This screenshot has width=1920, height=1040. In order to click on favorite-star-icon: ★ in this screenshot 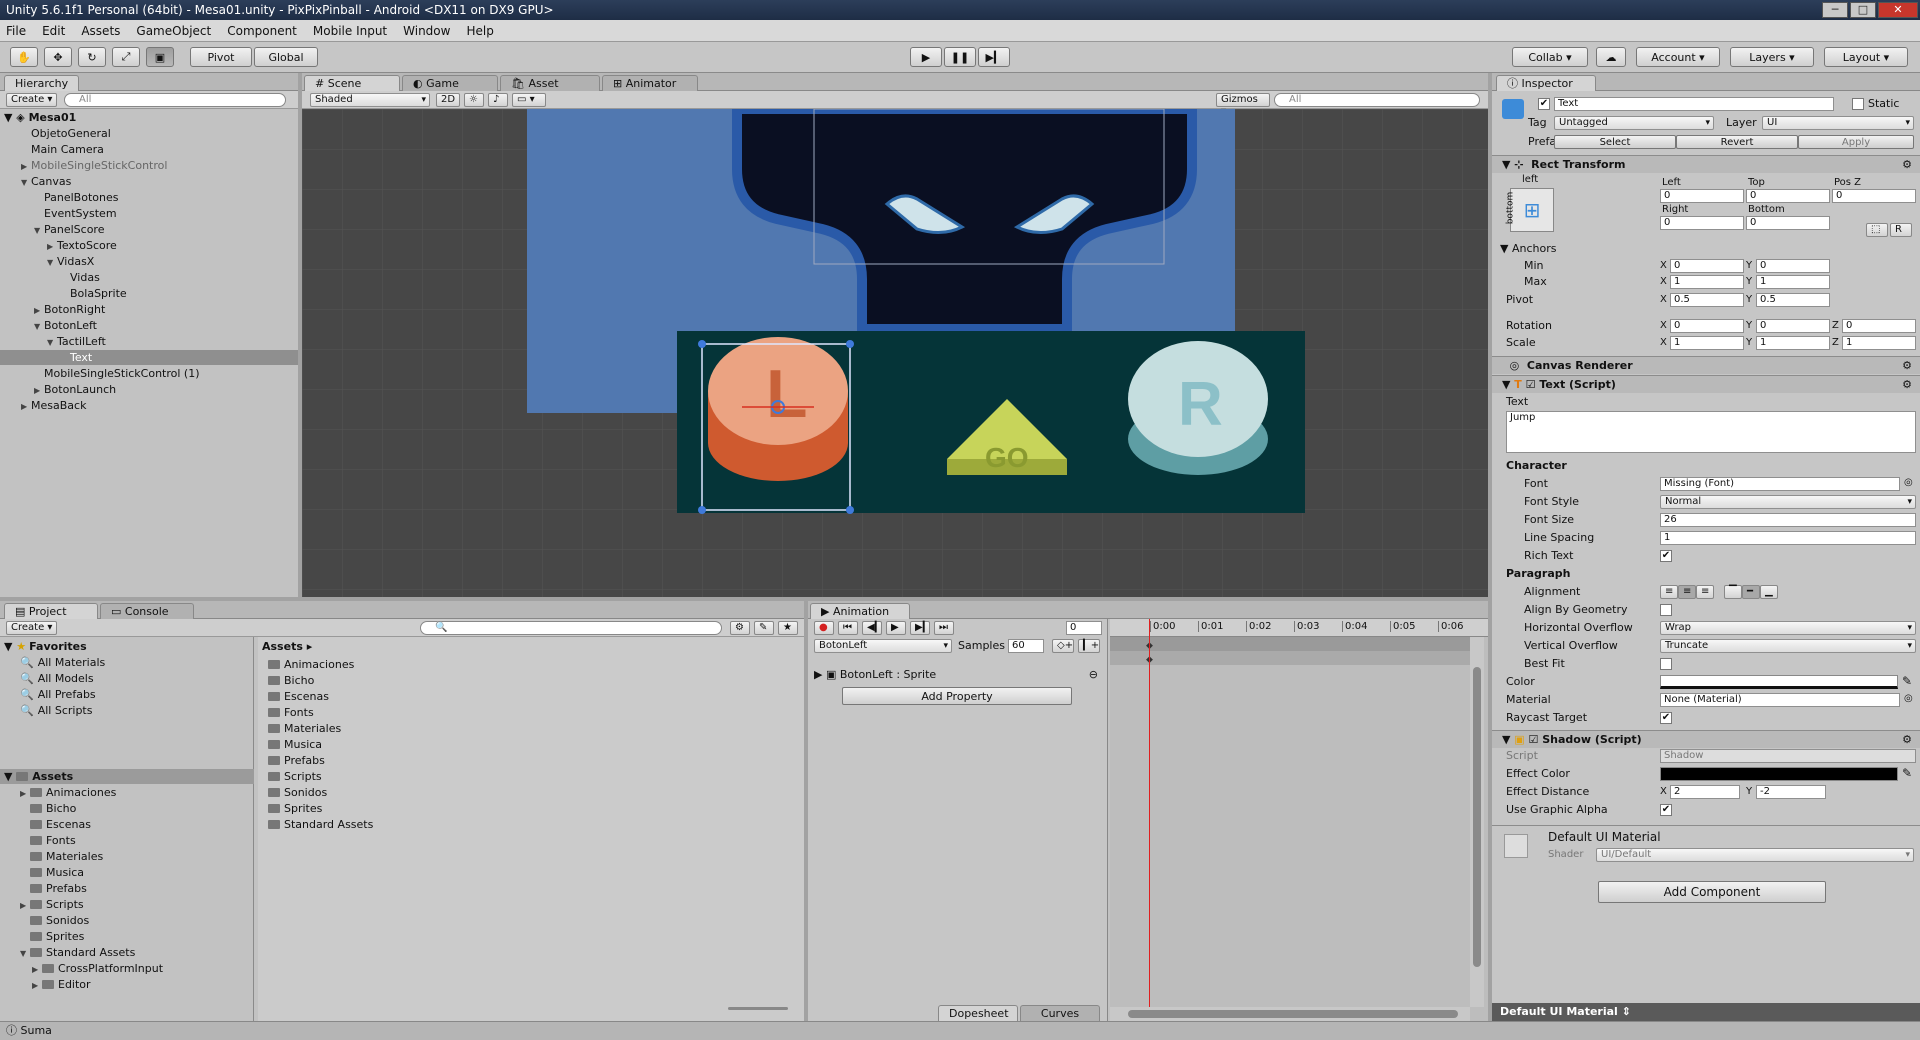, I will do `click(788, 628)`.